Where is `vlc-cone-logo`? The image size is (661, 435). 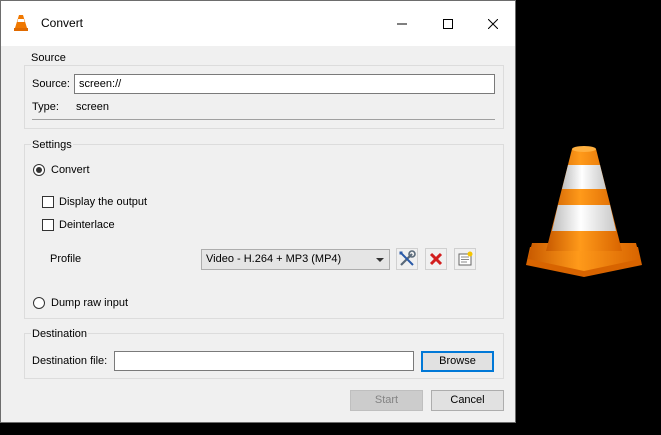
vlc-cone-logo is located at coordinates (584, 211).